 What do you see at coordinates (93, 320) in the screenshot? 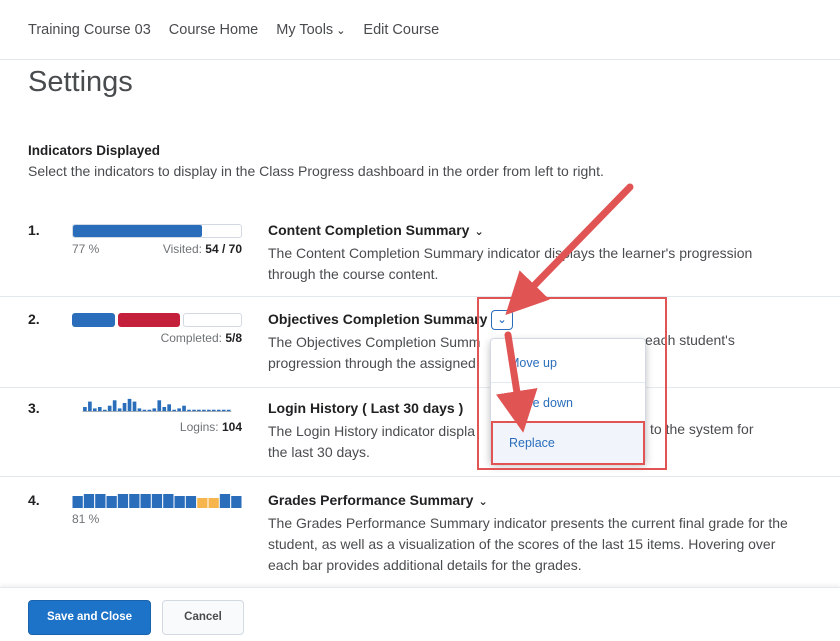
I see `objective-segment-complete` at bounding box center [93, 320].